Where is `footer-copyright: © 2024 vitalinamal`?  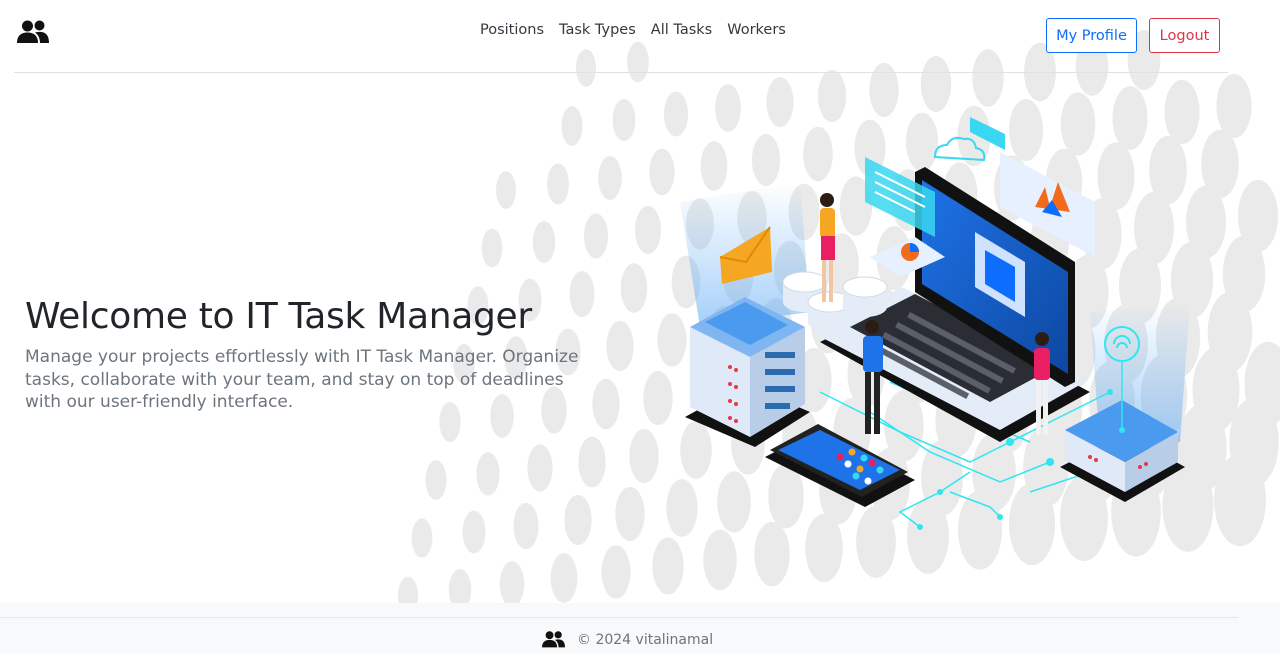
footer-copyright: © 2024 vitalinamal is located at coordinates (645, 639).